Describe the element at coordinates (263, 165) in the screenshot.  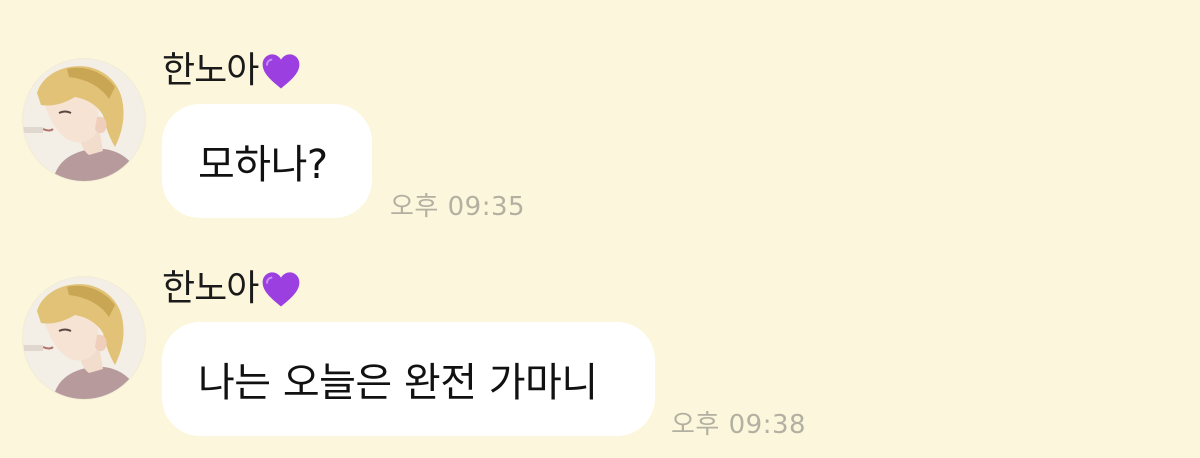
I see `message-text: 모하나?` at that location.